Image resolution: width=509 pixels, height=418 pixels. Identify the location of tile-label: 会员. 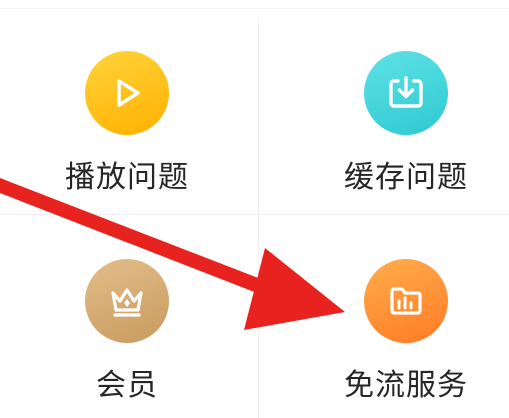
(127, 385).